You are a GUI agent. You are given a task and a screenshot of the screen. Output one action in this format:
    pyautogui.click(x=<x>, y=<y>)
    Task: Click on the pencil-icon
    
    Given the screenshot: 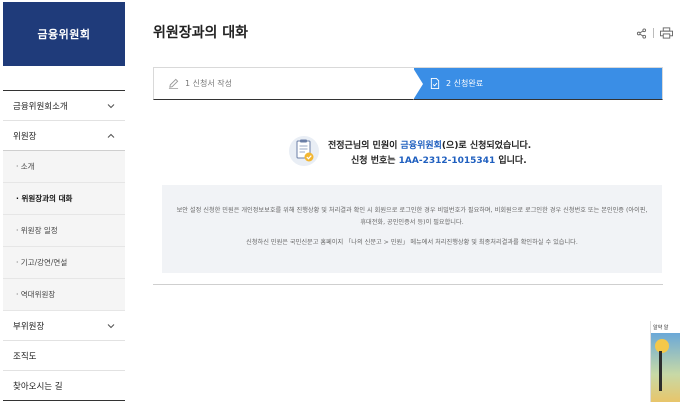 What is the action you would take?
    pyautogui.click(x=173, y=83)
    